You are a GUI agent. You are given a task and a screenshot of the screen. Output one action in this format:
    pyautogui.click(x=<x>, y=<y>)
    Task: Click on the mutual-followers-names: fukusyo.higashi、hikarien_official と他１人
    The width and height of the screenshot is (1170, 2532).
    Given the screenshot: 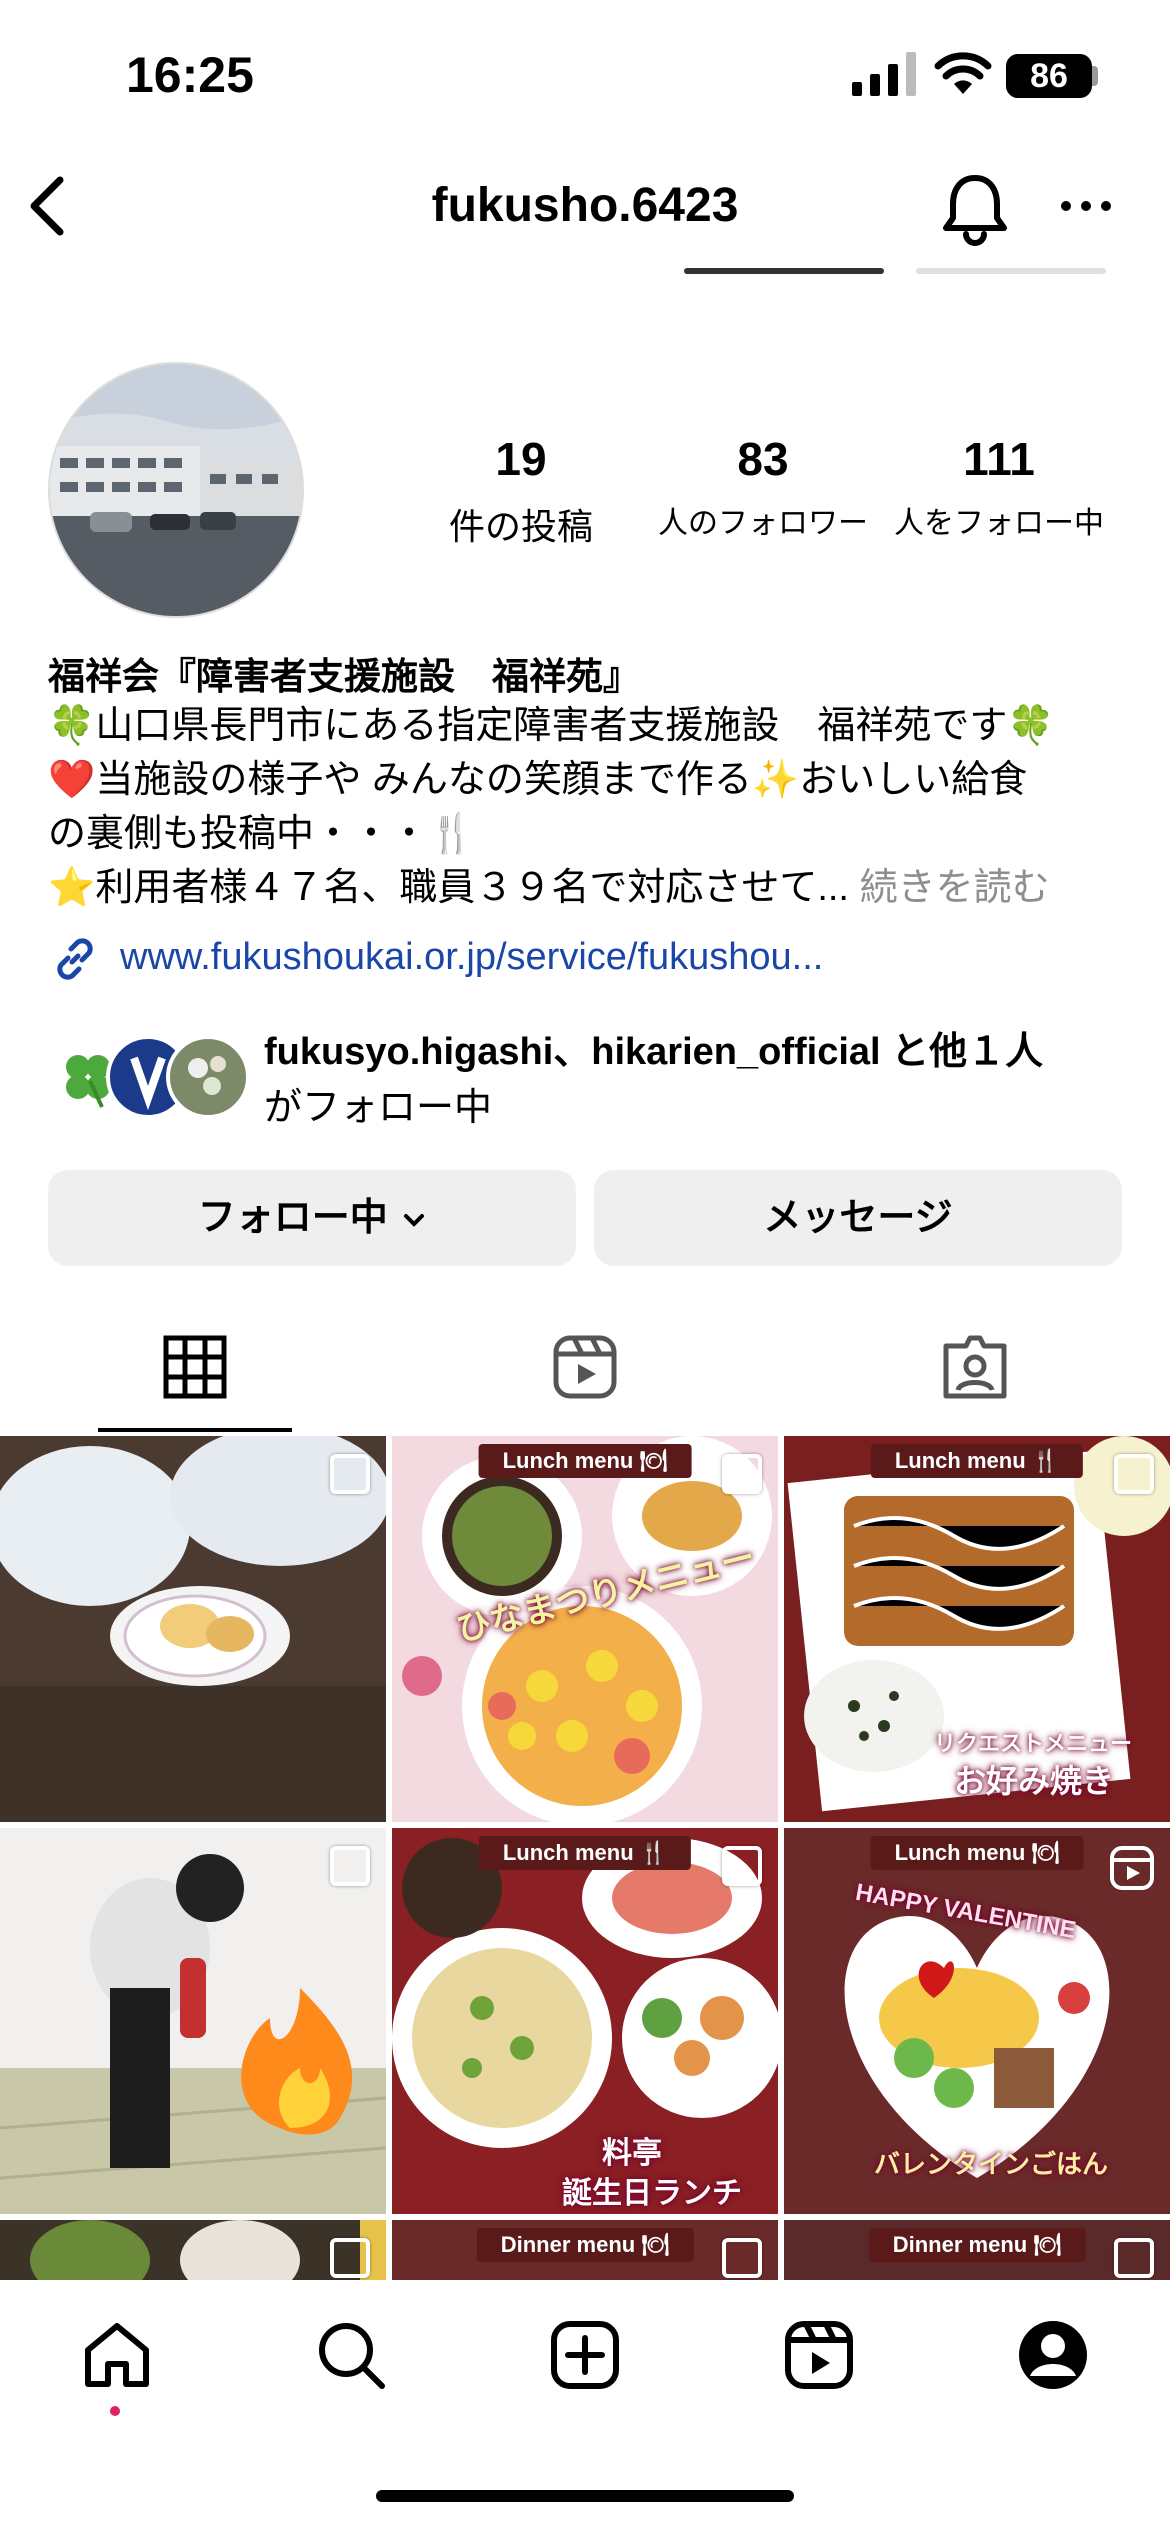 What is the action you would take?
    pyautogui.click(x=654, y=1052)
    